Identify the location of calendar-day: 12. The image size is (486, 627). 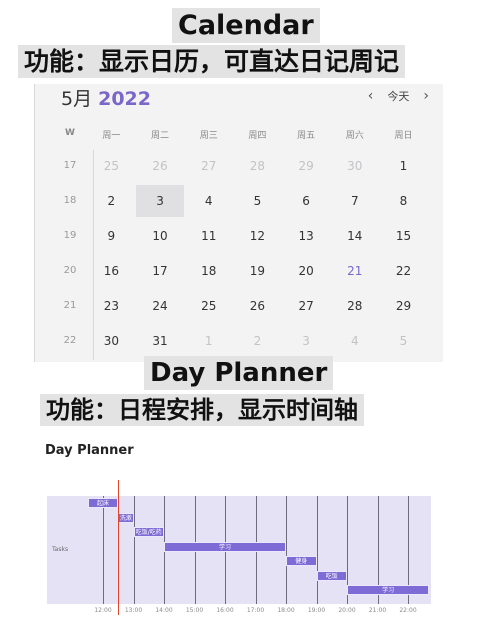
(257, 236).